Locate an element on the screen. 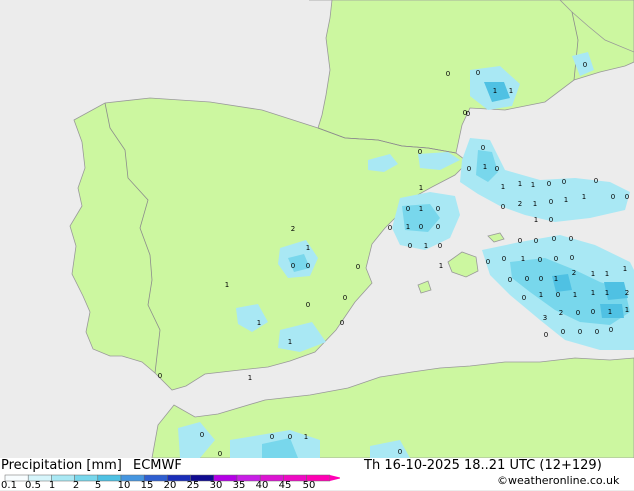  scale-overflow-arrow is located at coordinates (334, 478).